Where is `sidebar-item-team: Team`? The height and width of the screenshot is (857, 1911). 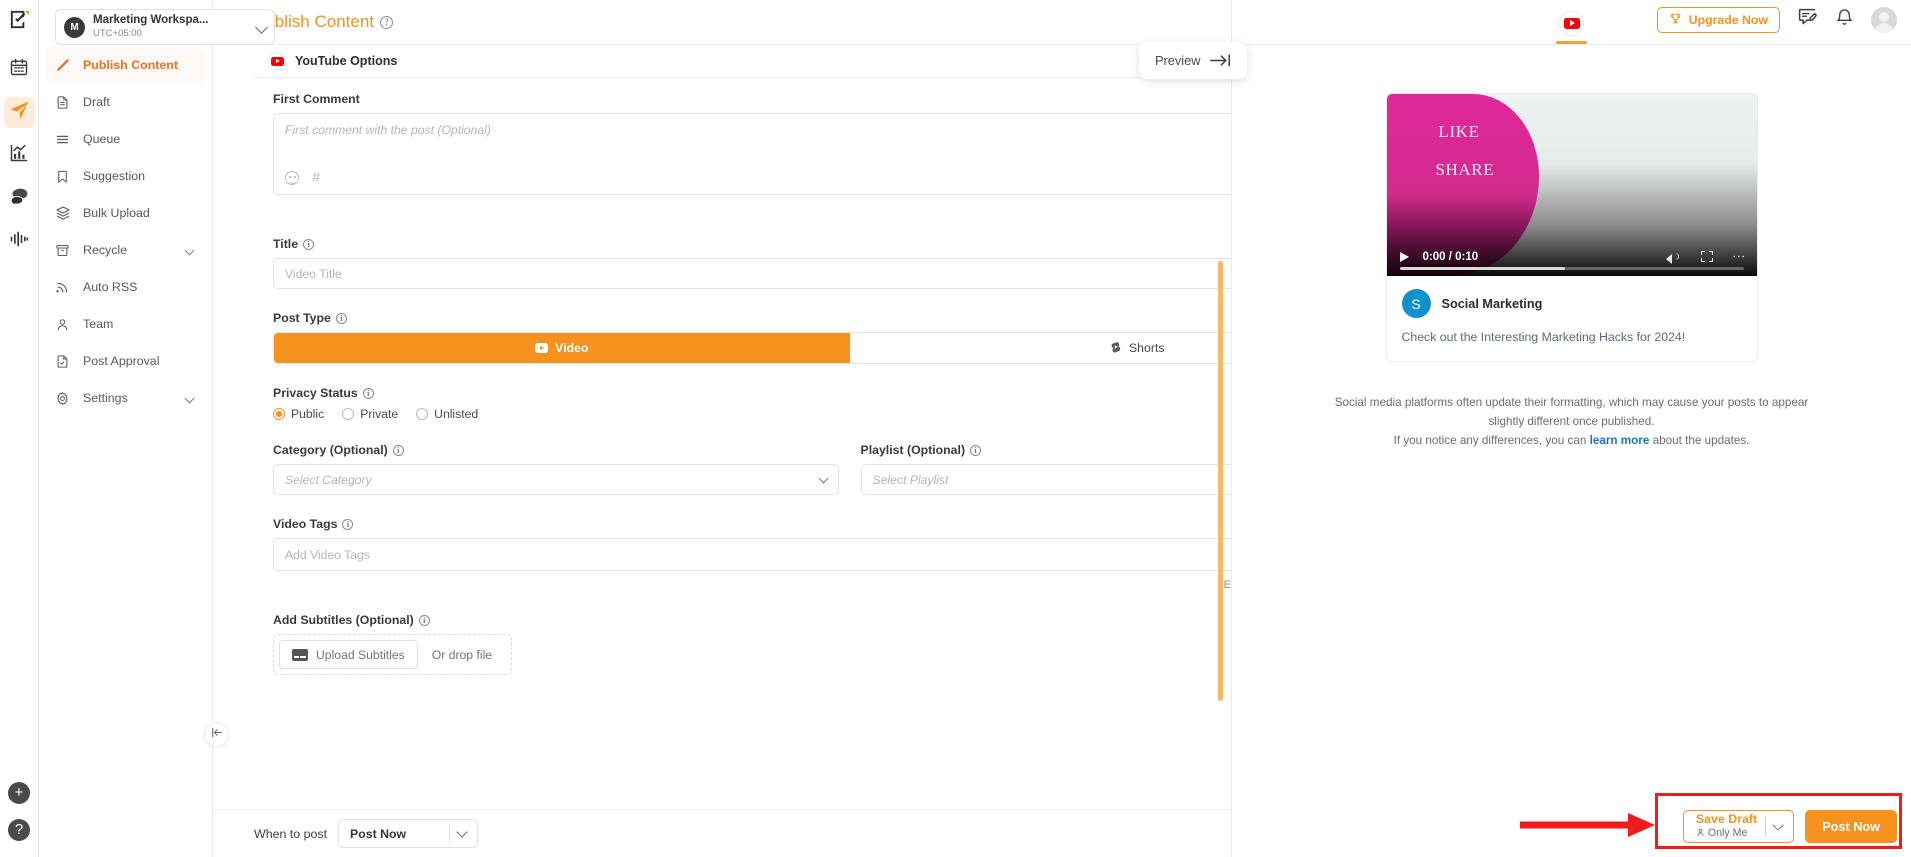 sidebar-item-team: Team is located at coordinates (125, 324).